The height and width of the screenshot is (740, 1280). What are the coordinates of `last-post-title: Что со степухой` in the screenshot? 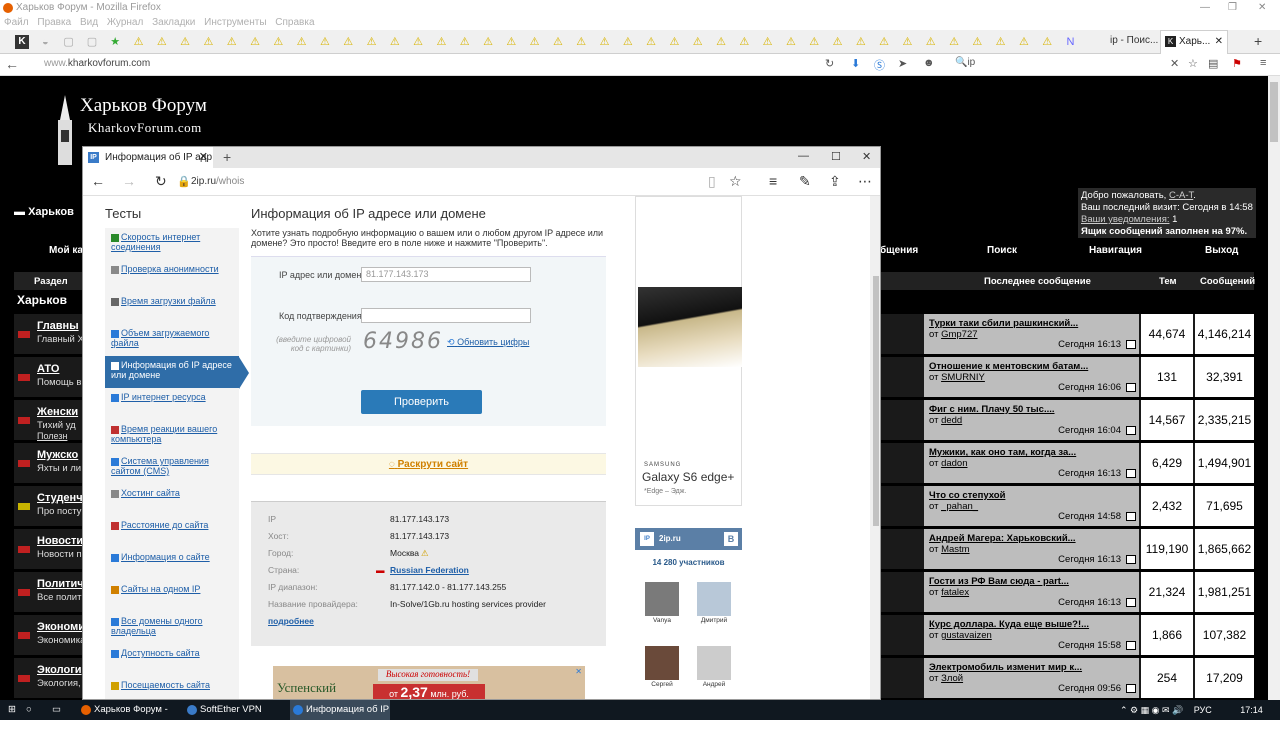 It's located at (967, 495).